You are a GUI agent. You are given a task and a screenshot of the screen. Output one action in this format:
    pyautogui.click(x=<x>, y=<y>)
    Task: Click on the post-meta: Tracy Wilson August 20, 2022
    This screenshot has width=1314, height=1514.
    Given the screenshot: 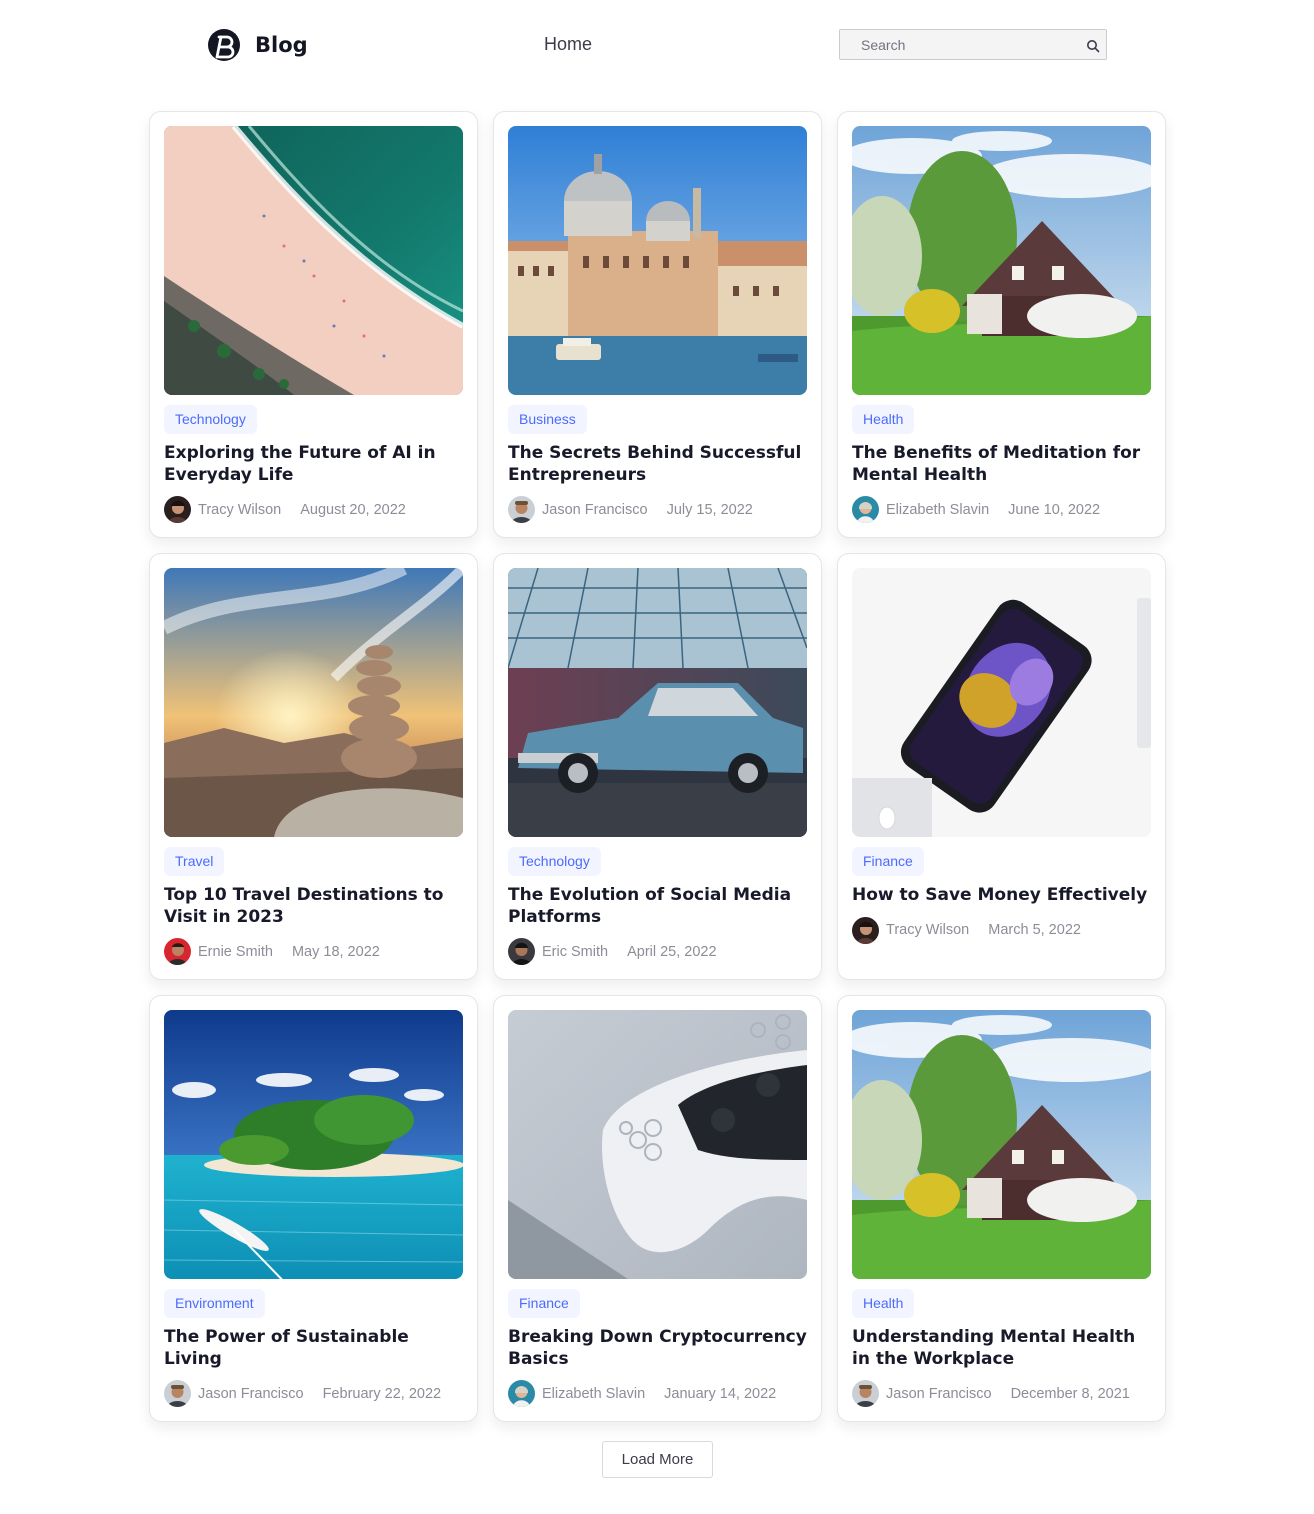 What is the action you would take?
    pyautogui.click(x=313, y=509)
    